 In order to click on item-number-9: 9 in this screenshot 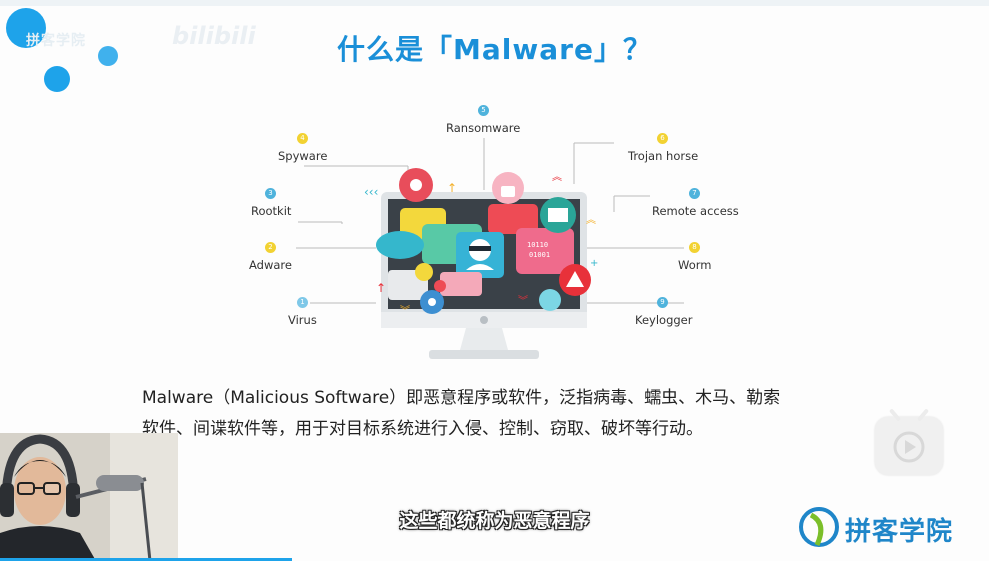, I will do `click(662, 302)`.